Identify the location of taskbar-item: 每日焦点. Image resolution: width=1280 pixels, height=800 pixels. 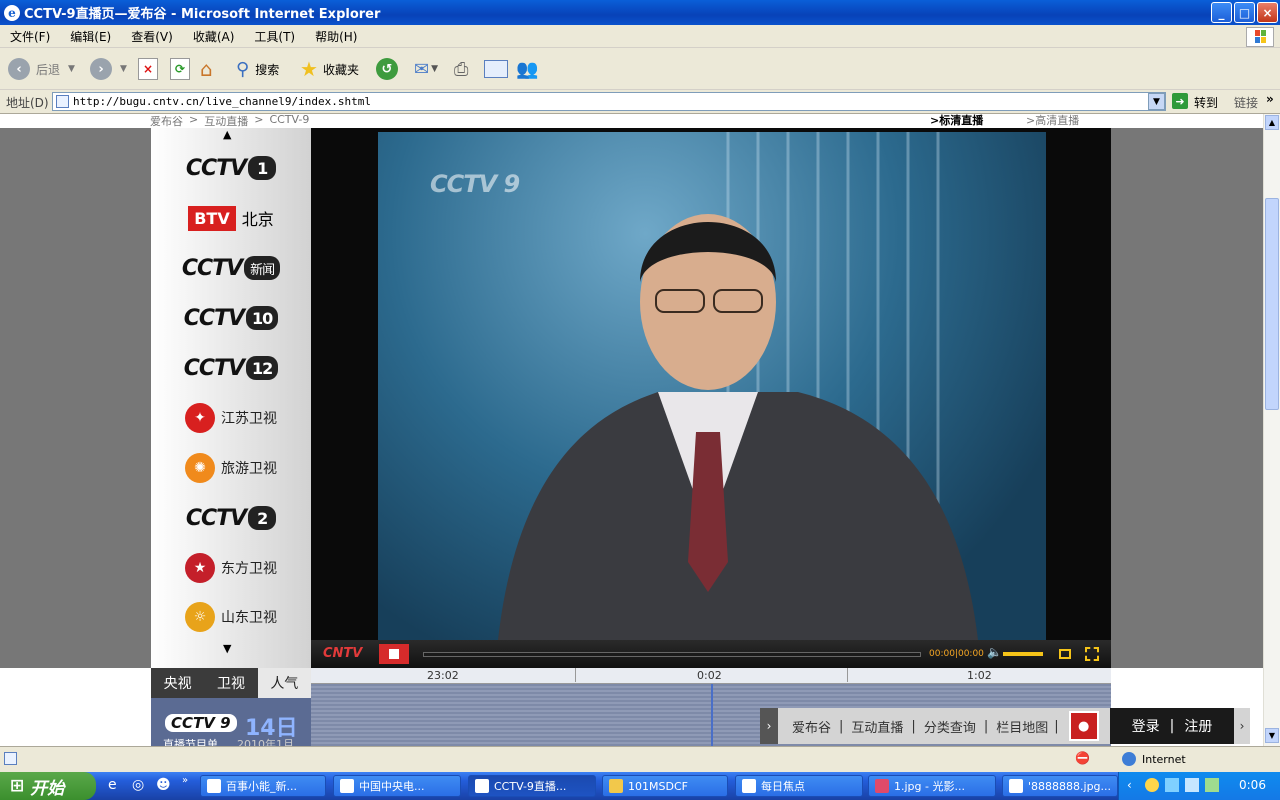
(799, 786).